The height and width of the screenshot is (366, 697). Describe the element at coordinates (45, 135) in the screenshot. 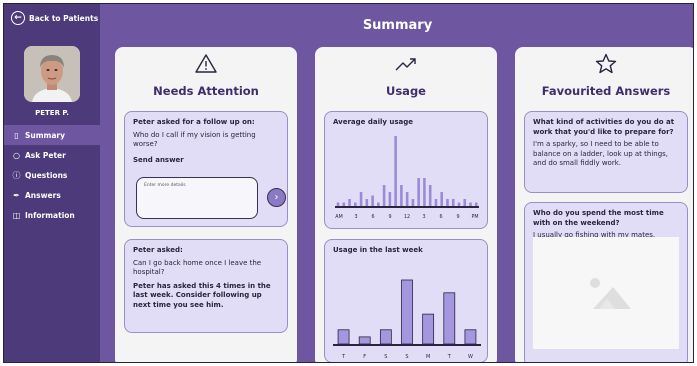

I see `sidebar-item-label: Summary` at that location.